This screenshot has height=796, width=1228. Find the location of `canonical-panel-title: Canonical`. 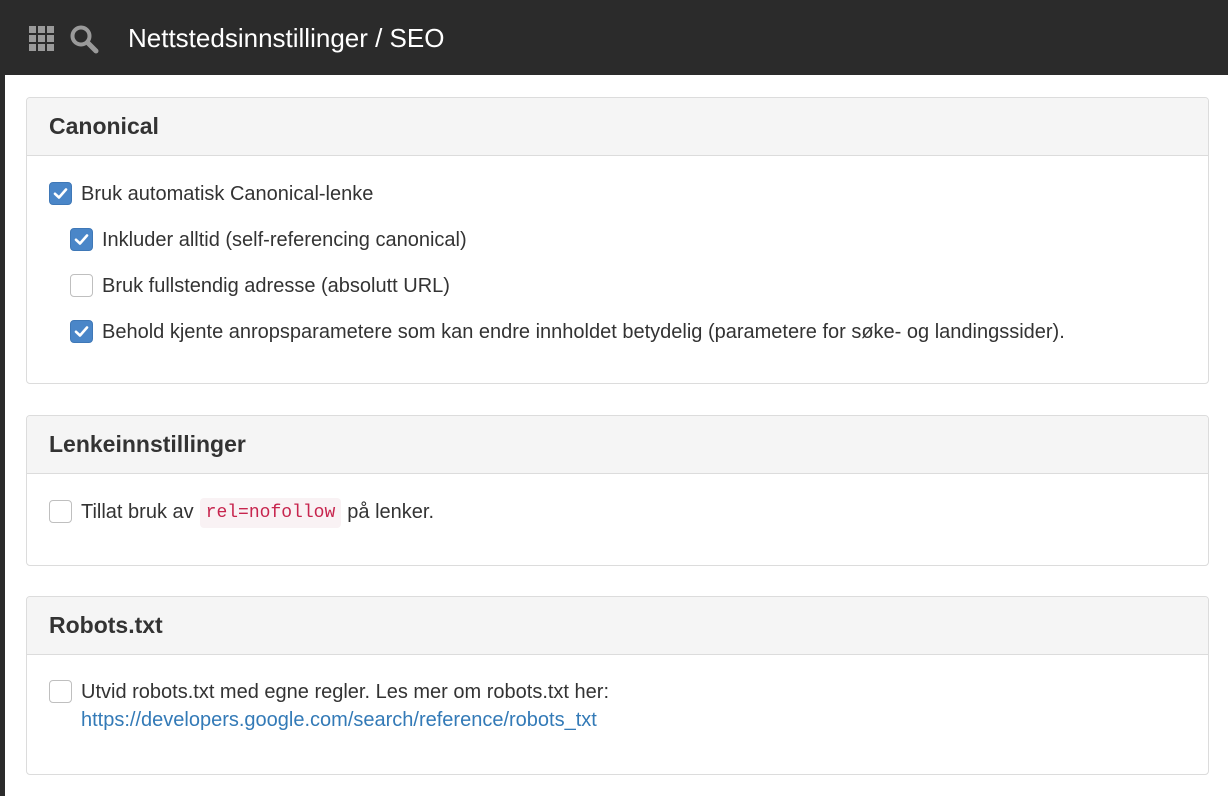

canonical-panel-title: Canonical is located at coordinates (104, 126).